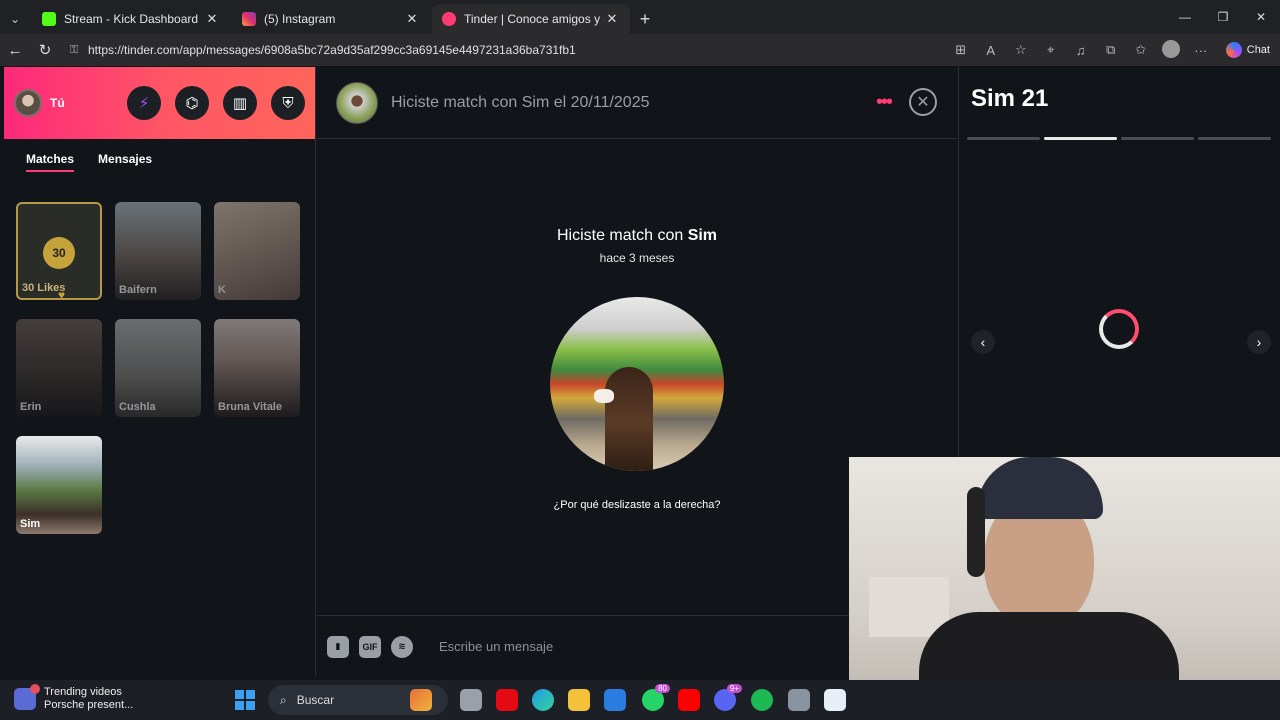 Image resolution: width=1280 pixels, height=720 pixels. What do you see at coordinates (421, 700) in the screenshot?
I see `search-highlight-icon` at bounding box center [421, 700].